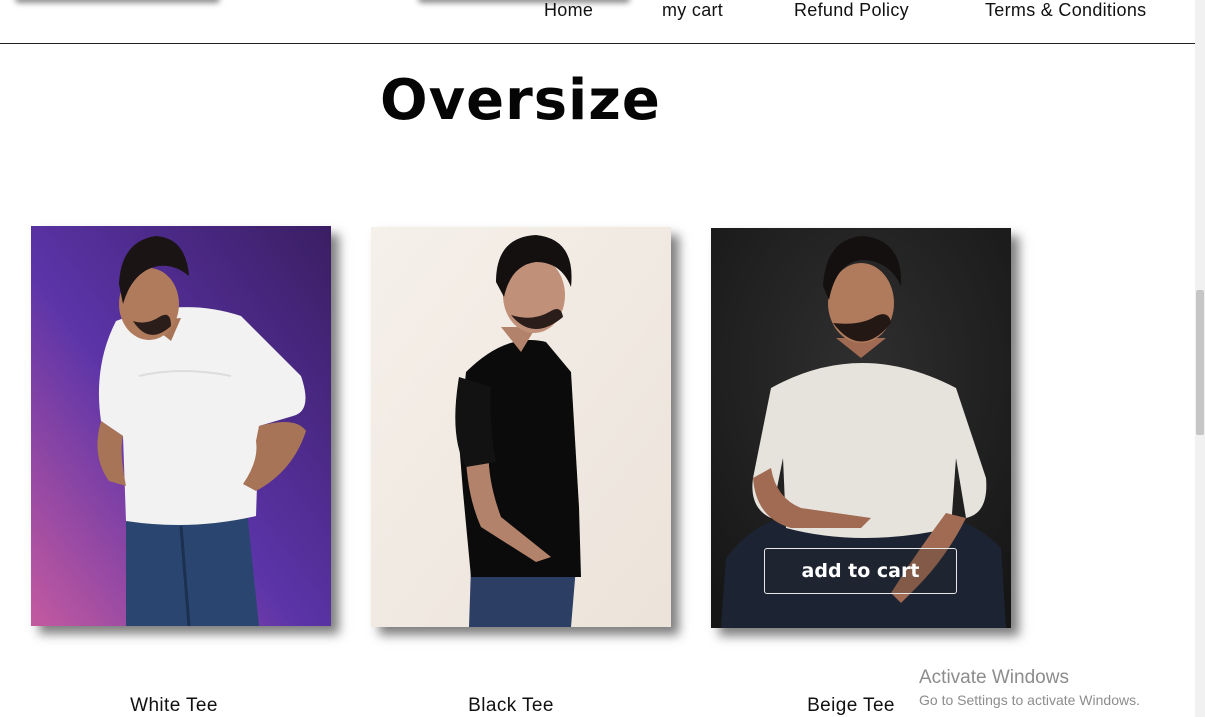 The width and height of the screenshot is (1205, 717). What do you see at coordinates (692, 10) in the screenshot?
I see `nav-my-cart: my cart` at bounding box center [692, 10].